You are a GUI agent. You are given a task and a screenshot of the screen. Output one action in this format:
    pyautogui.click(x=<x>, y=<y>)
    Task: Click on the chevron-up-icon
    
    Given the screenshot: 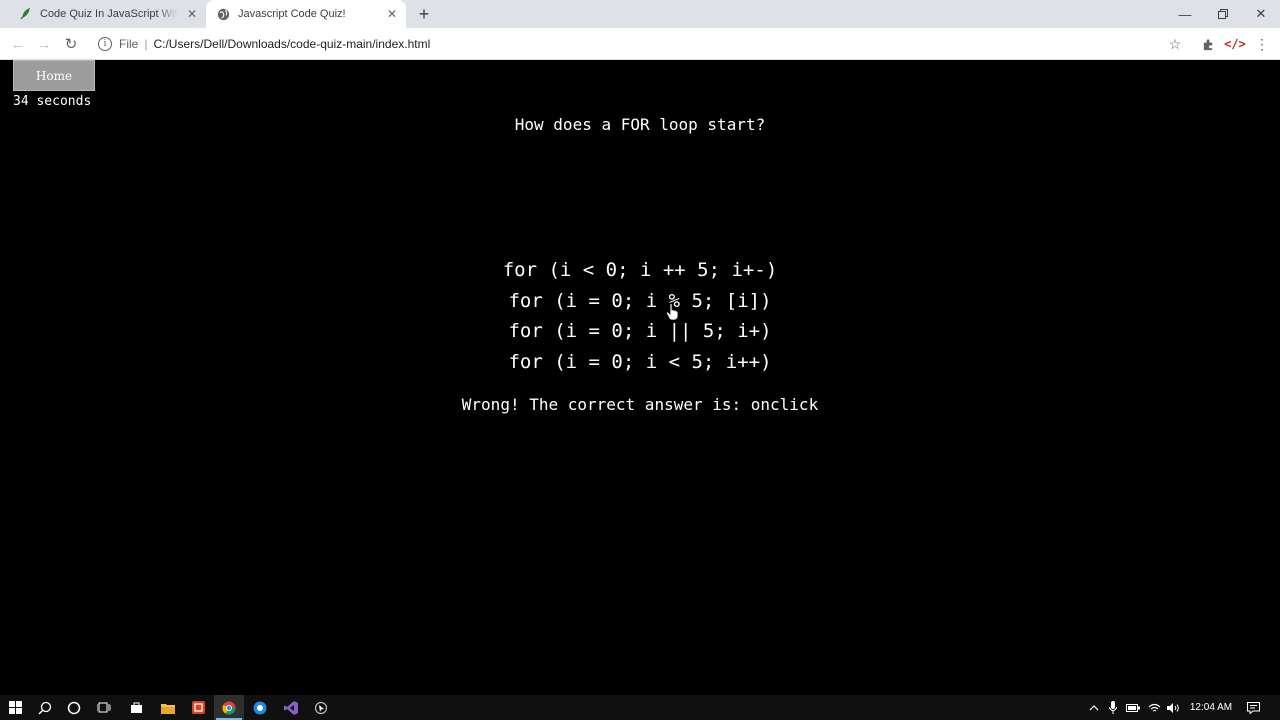 What is the action you would take?
    pyautogui.click(x=1094, y=707)
    